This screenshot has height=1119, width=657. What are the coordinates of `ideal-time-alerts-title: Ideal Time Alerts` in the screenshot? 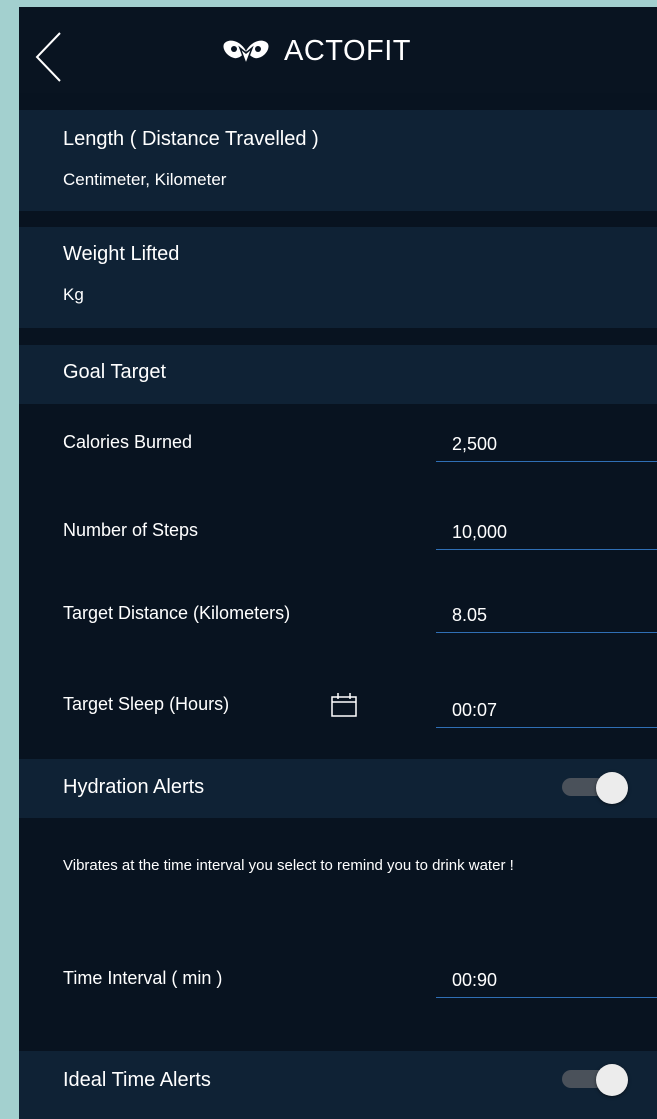 It's located at (137, 1080).